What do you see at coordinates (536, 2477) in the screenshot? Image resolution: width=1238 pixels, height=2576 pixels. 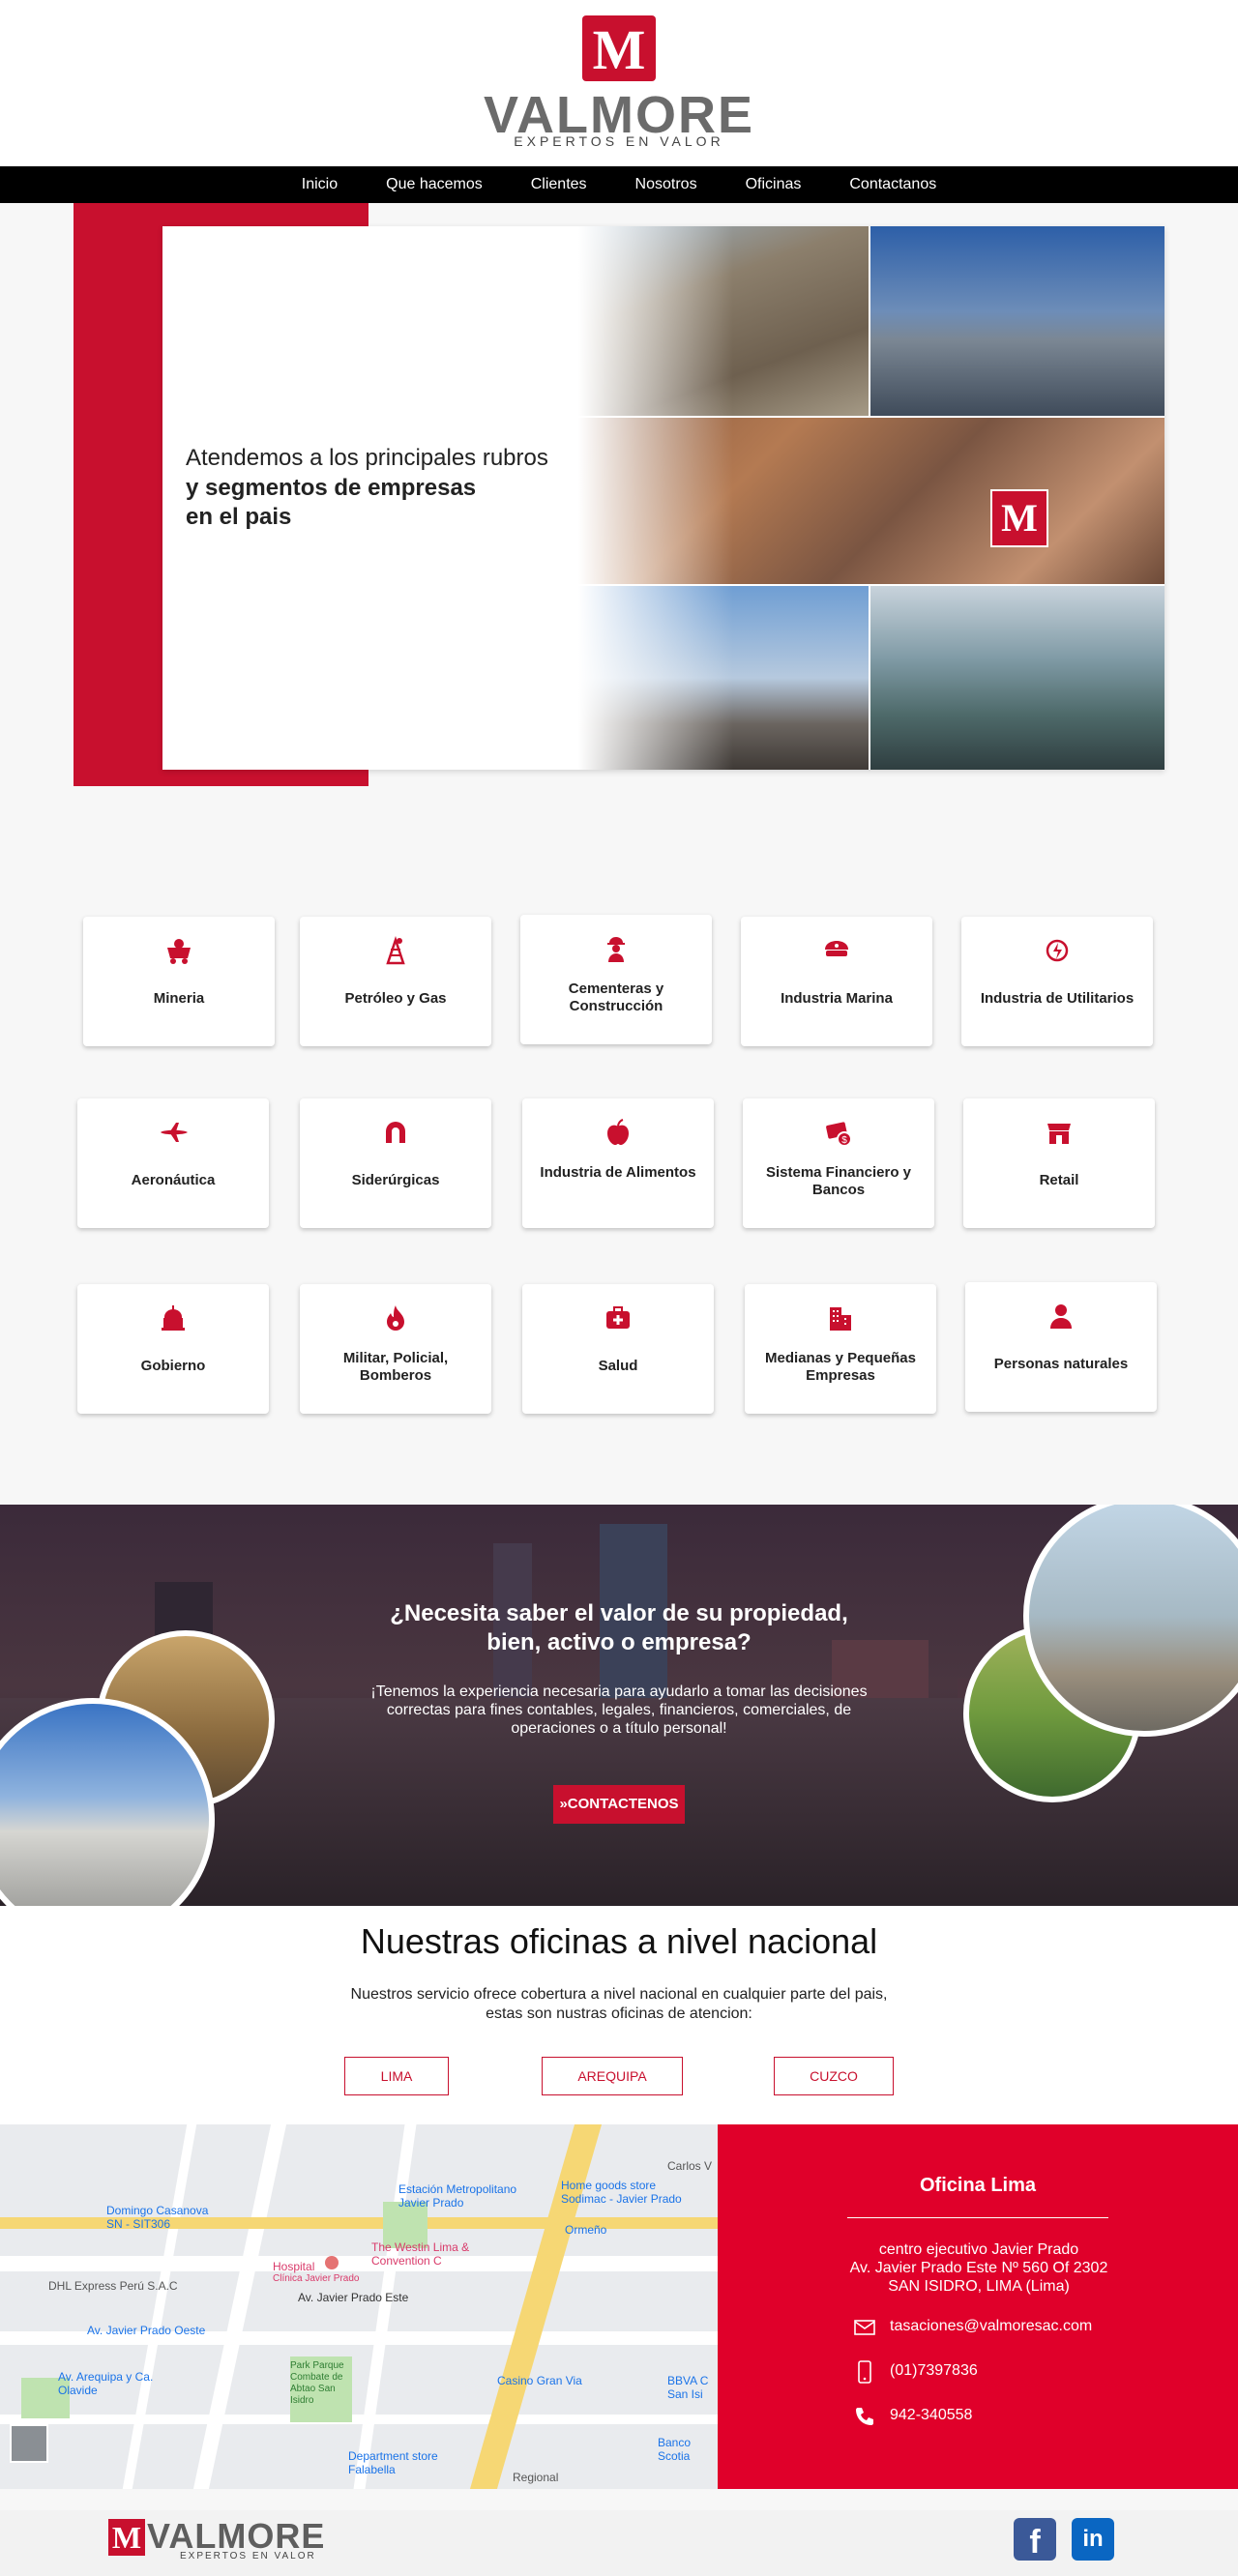 I see `map-label: Regional` at bounding box center [536, 2477].